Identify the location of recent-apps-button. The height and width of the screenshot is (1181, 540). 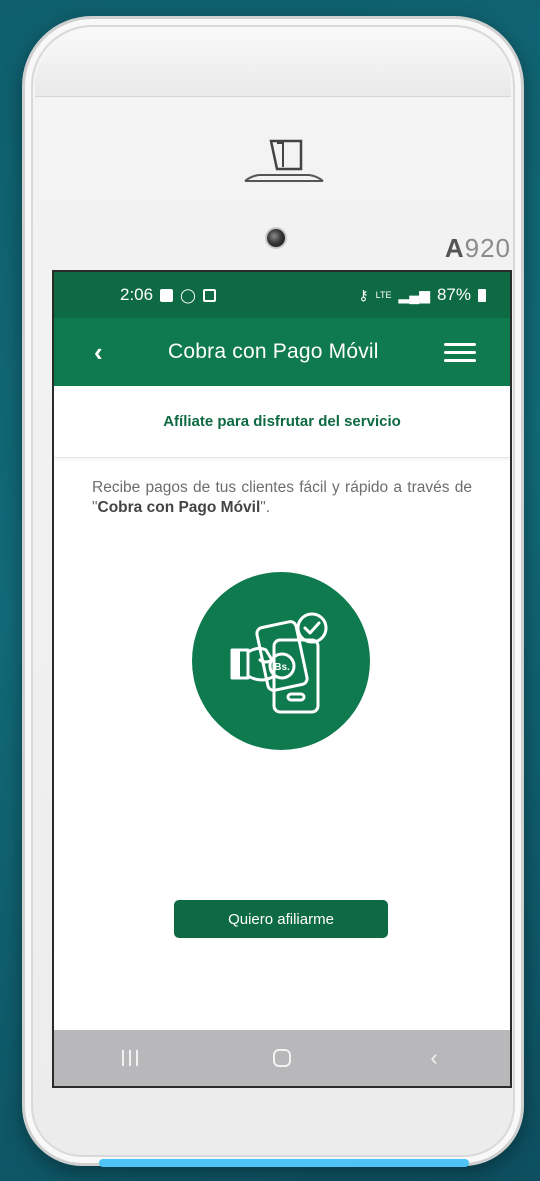
(130, 1058).